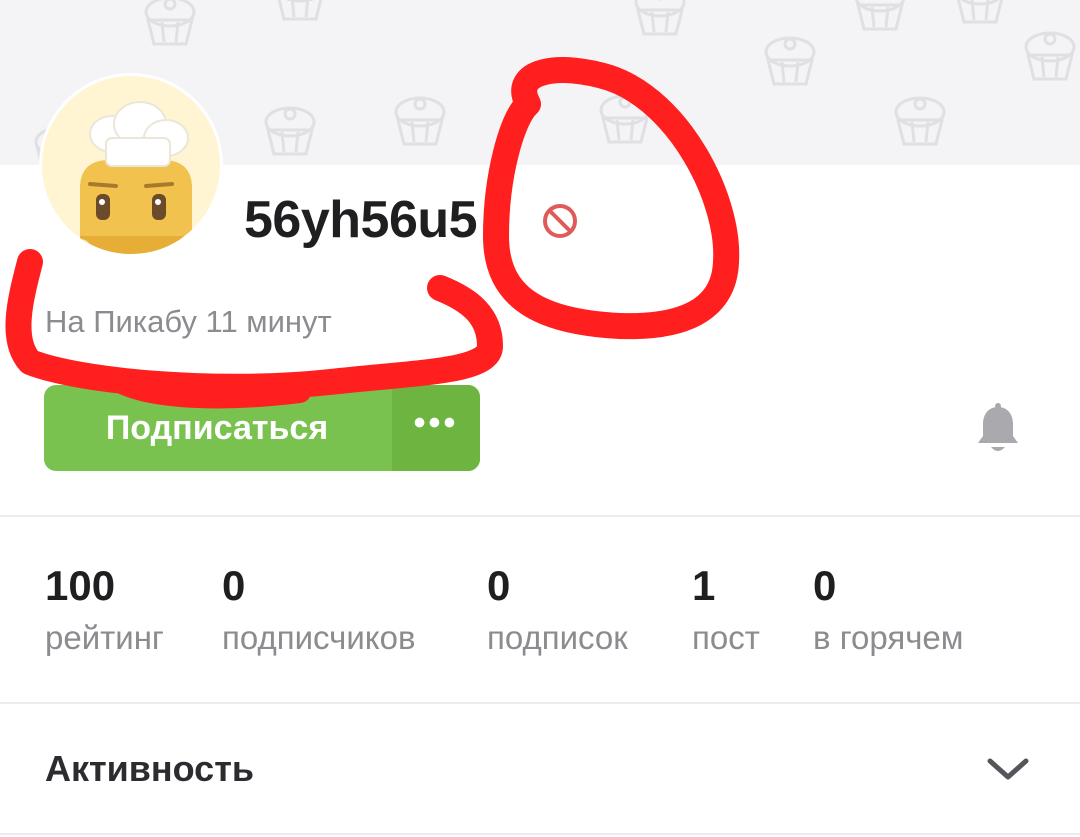  I want to click on stat-label: рейтинг, so click(104, 637).